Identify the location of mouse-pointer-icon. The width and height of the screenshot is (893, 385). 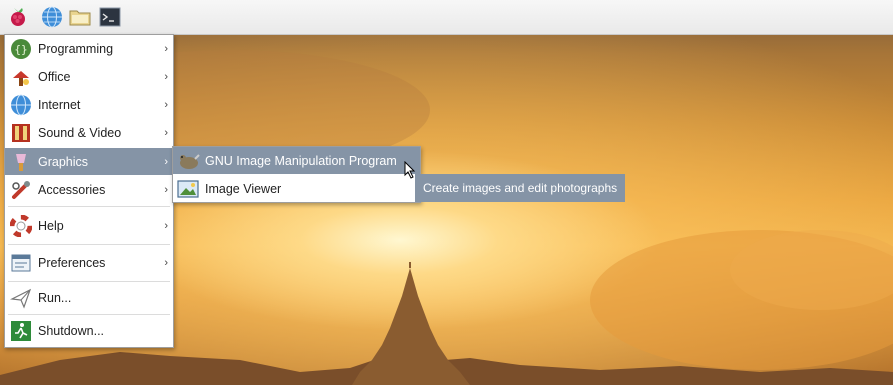
(410, 170).